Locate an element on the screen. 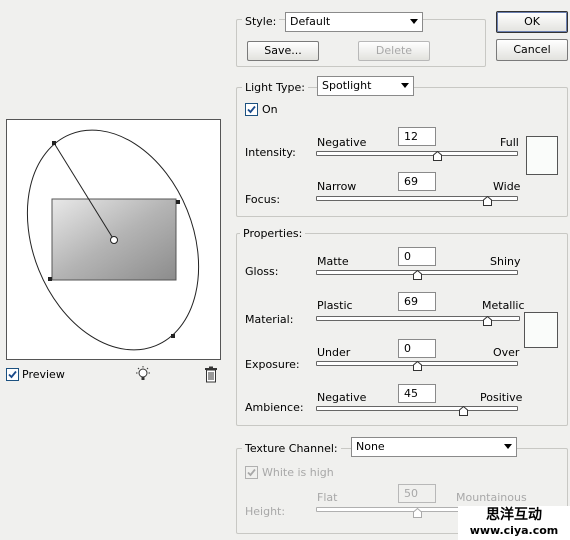  properties-title: Properties: is located at coordinates (273, 233).